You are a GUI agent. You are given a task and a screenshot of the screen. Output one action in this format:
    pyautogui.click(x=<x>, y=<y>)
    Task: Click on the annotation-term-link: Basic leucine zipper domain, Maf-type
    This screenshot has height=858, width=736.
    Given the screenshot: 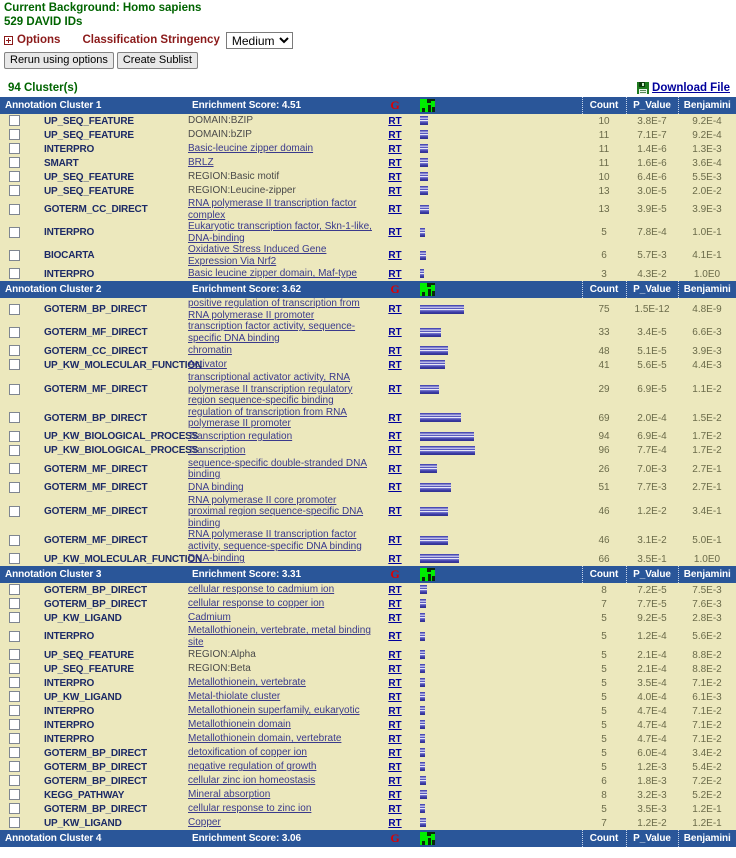 What is the action you would take?
    pyautogui.click(x=272, y=273)
    